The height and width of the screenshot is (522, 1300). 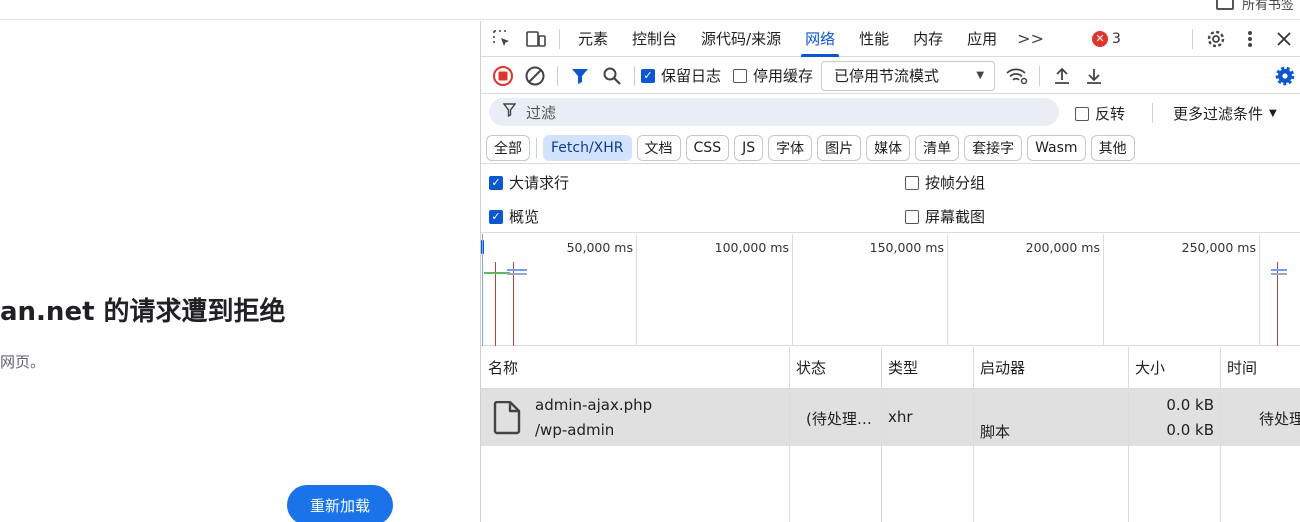 I want to click on more-filters-dropdown: 更多过滤条件 ▼, so click(x=1225, y=113).